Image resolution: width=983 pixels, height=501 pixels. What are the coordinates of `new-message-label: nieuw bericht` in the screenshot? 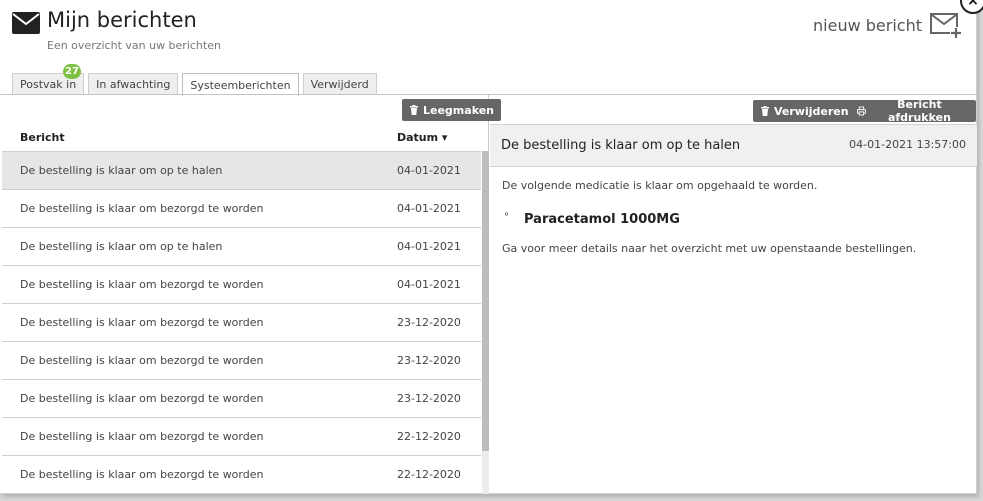 It's located at (867, 25).